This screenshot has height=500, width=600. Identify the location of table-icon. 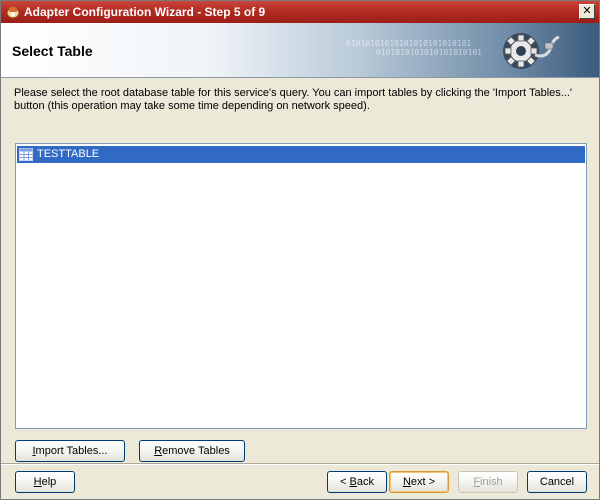
(26, 154).